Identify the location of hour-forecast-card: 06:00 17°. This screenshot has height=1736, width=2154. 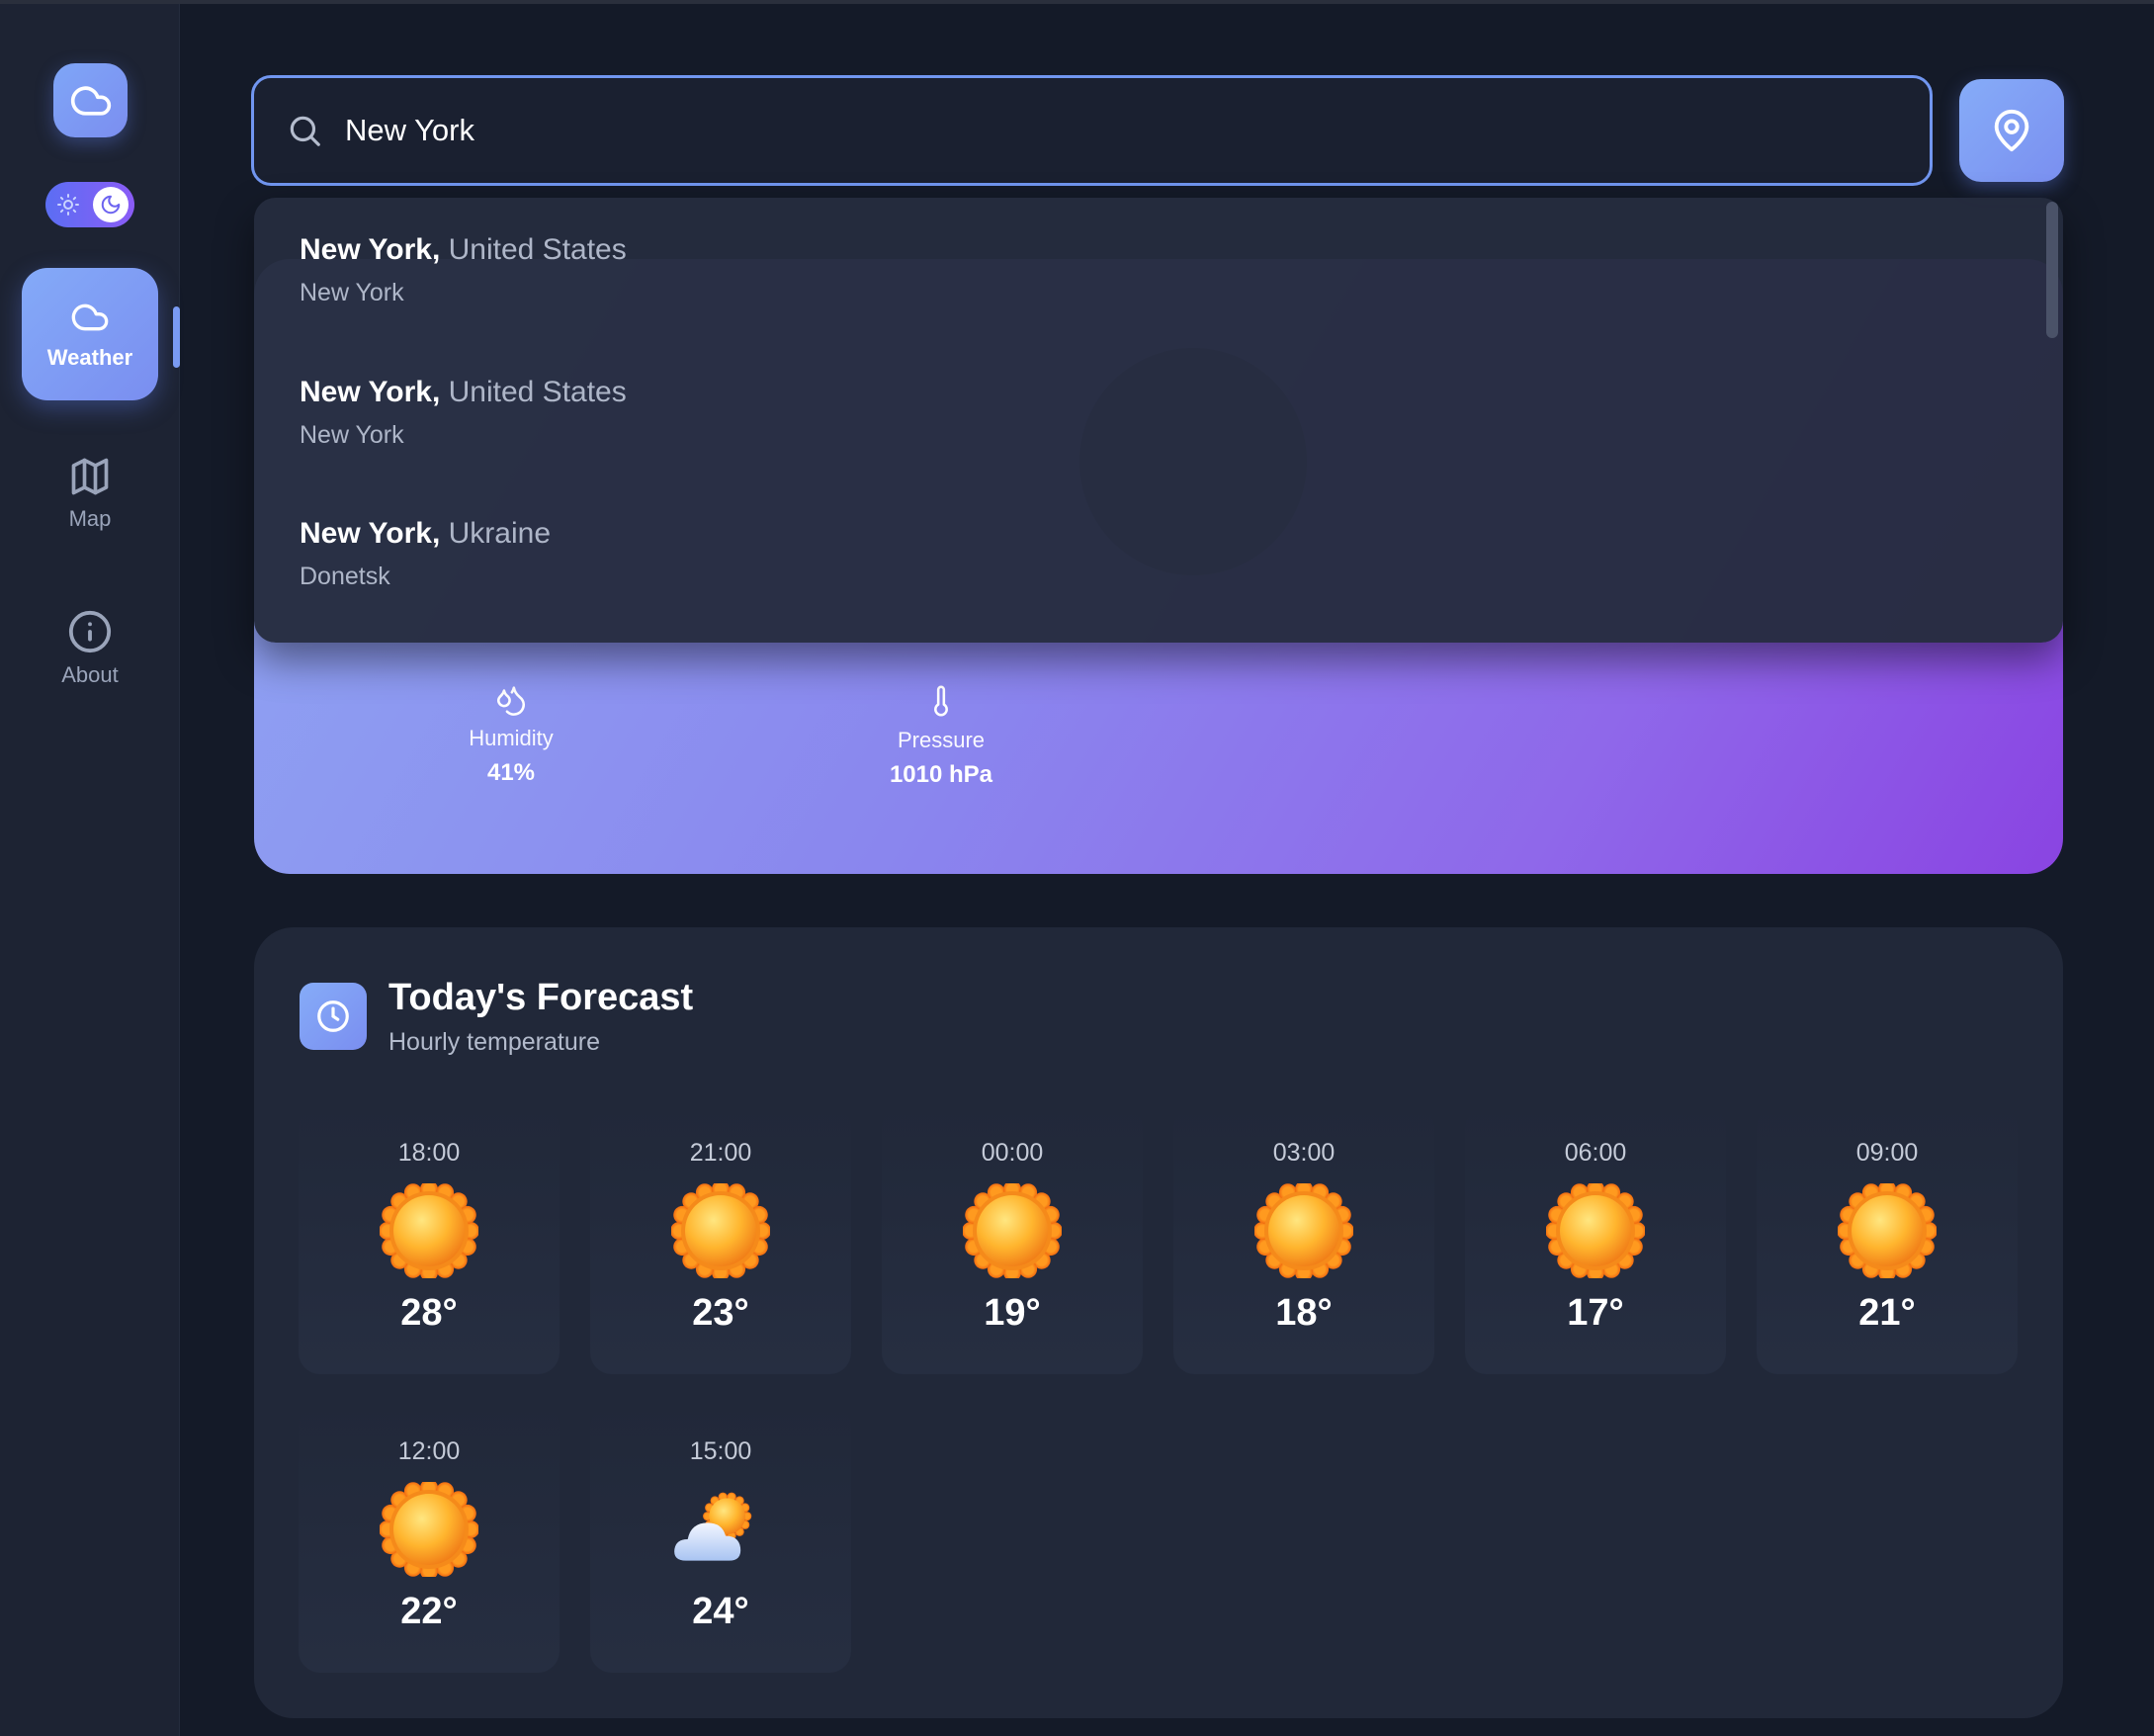
(1595, 1239).